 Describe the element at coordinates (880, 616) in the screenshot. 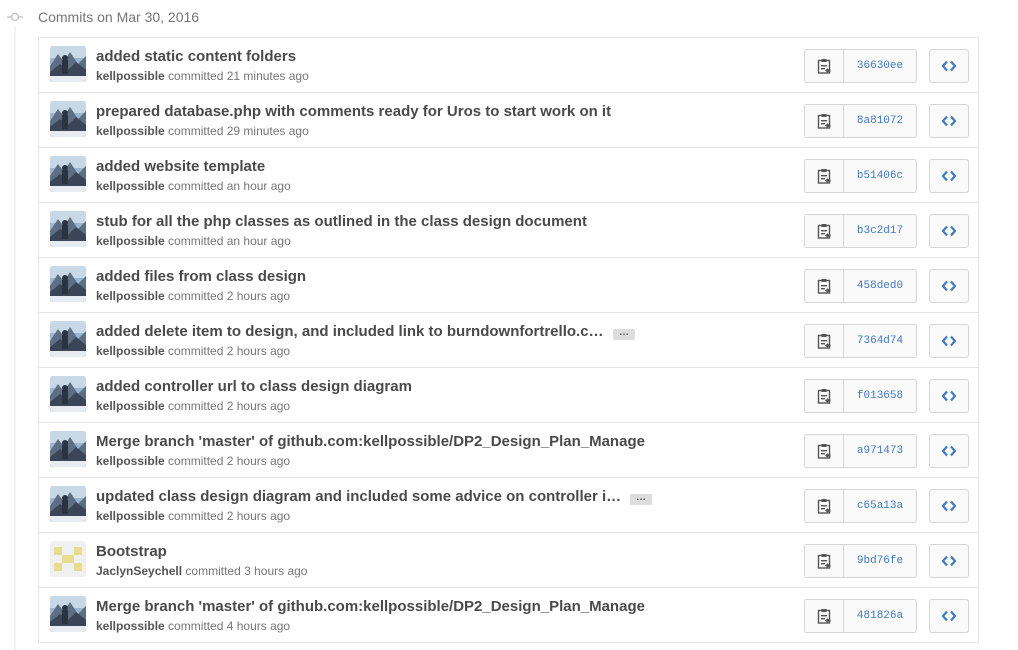

I see `commit-sha-link: 481826a` at that location.